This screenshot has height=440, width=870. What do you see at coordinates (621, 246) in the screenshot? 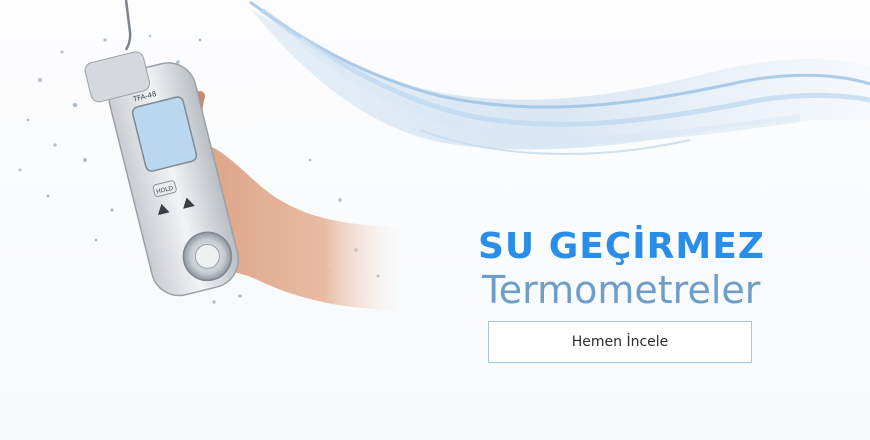
I see `headline: SU GEÇİRMEZ` at bounding box center [621, 246].